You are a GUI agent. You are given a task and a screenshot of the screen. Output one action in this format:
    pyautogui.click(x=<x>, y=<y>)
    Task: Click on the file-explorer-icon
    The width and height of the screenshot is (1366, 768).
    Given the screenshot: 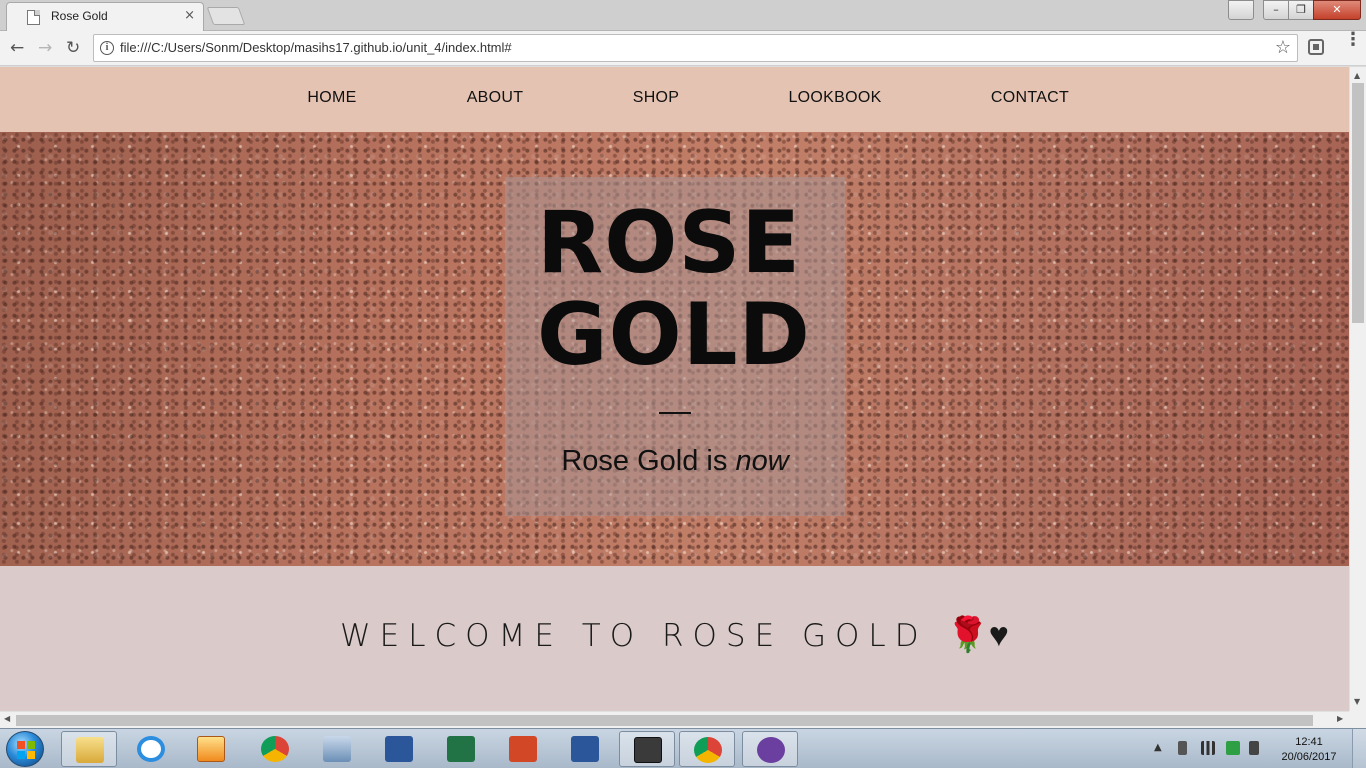 What is the action you would take?
    pyautogui.click(x=90, y=750)
    